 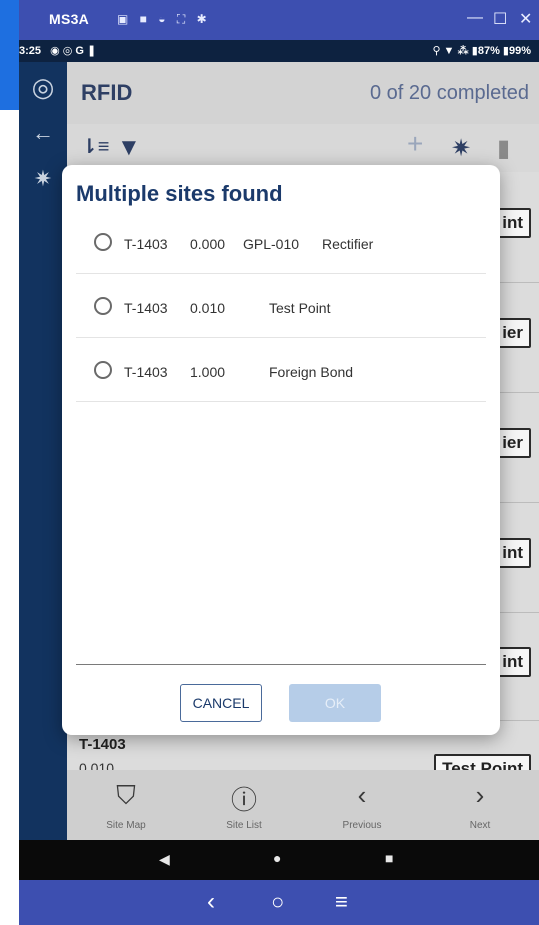 I want to click on bottom-nav: ⛉ Site Map ⓘ Site List ‹ Previous › Next, so click(x=303, y=805).